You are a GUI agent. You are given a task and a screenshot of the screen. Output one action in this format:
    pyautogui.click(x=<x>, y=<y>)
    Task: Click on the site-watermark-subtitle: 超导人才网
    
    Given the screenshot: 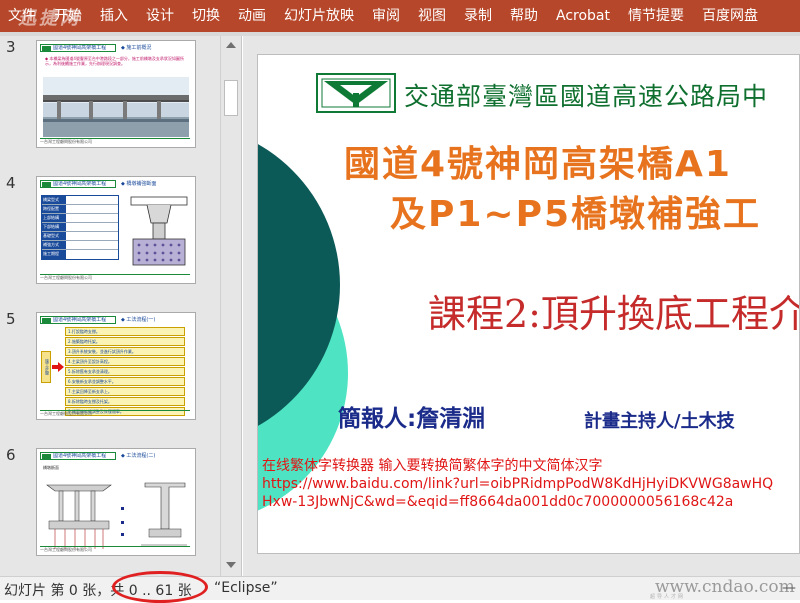 What is the action you would take?
    pyautogui.click(x=668, y=597)
    